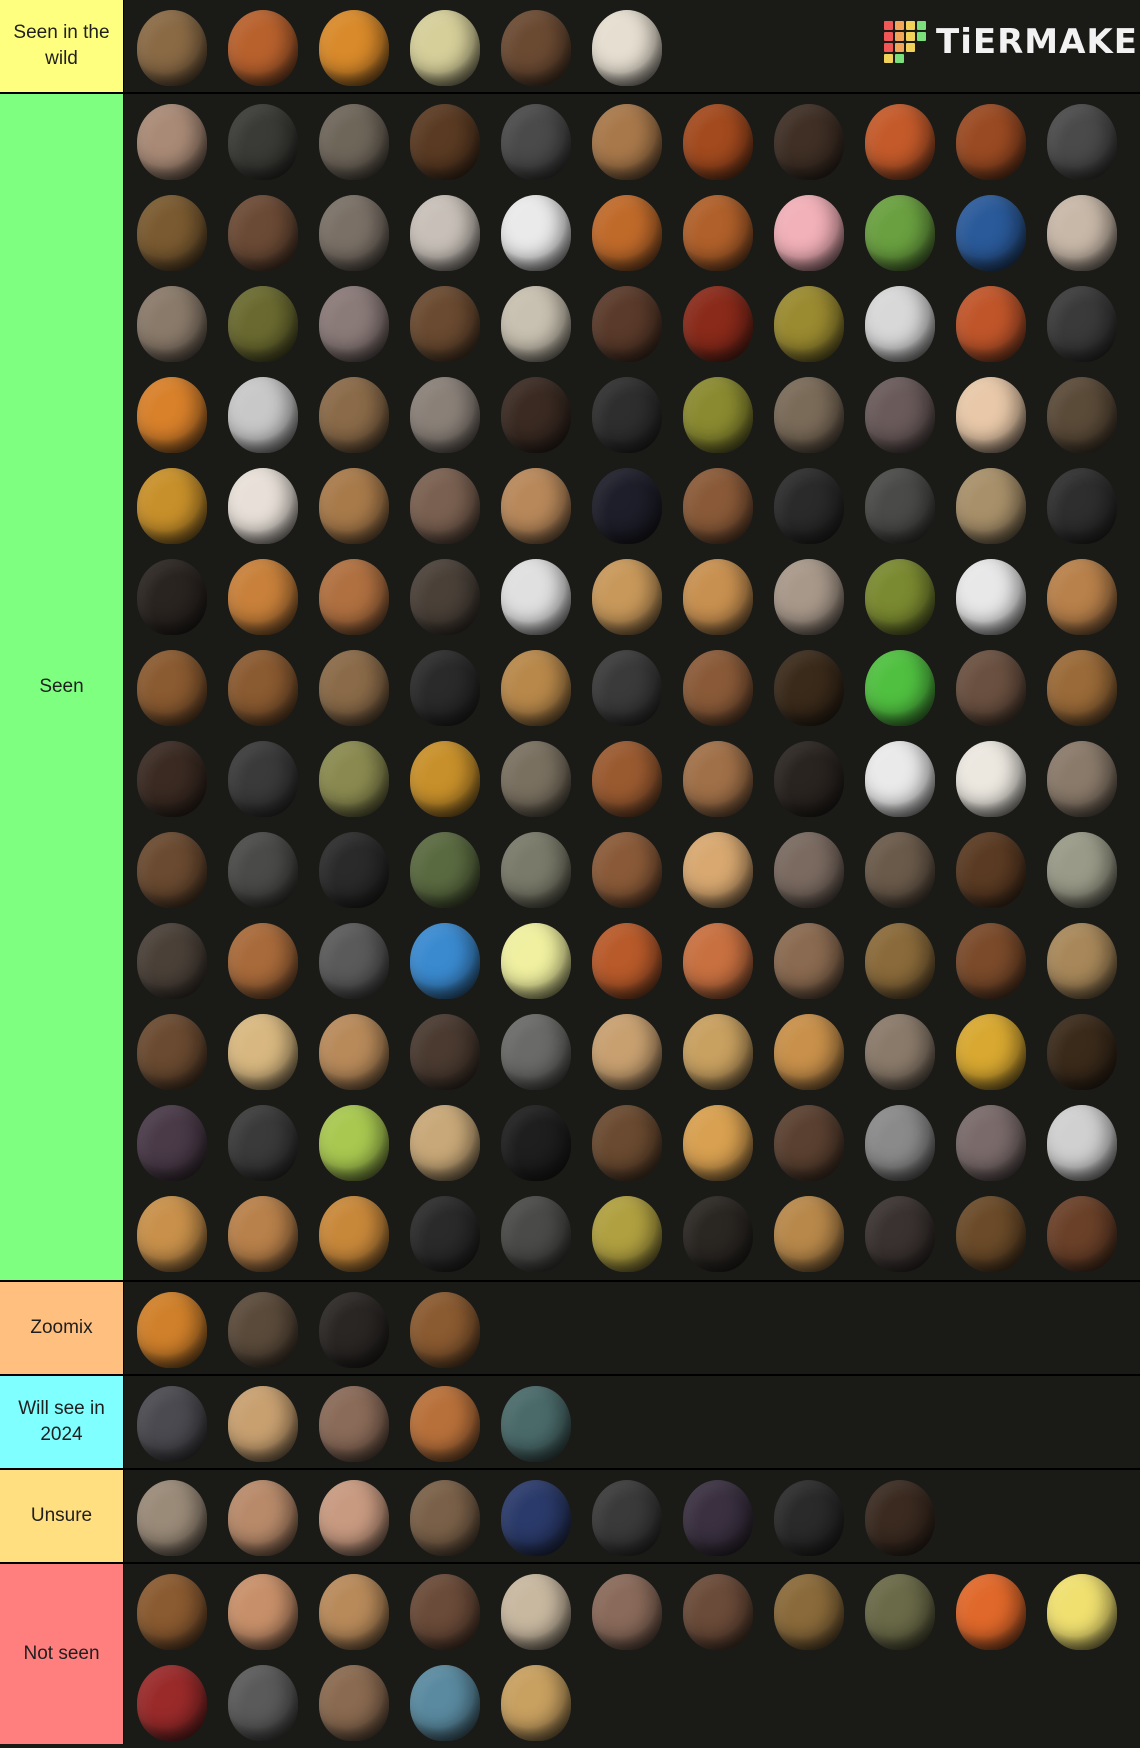 The image size is (1140, 1748). What do you see at coordinates (899, 1517) in the screenshot?
I see `tier-item-red-knee-tarantula` at bounding box center [899, 1517].